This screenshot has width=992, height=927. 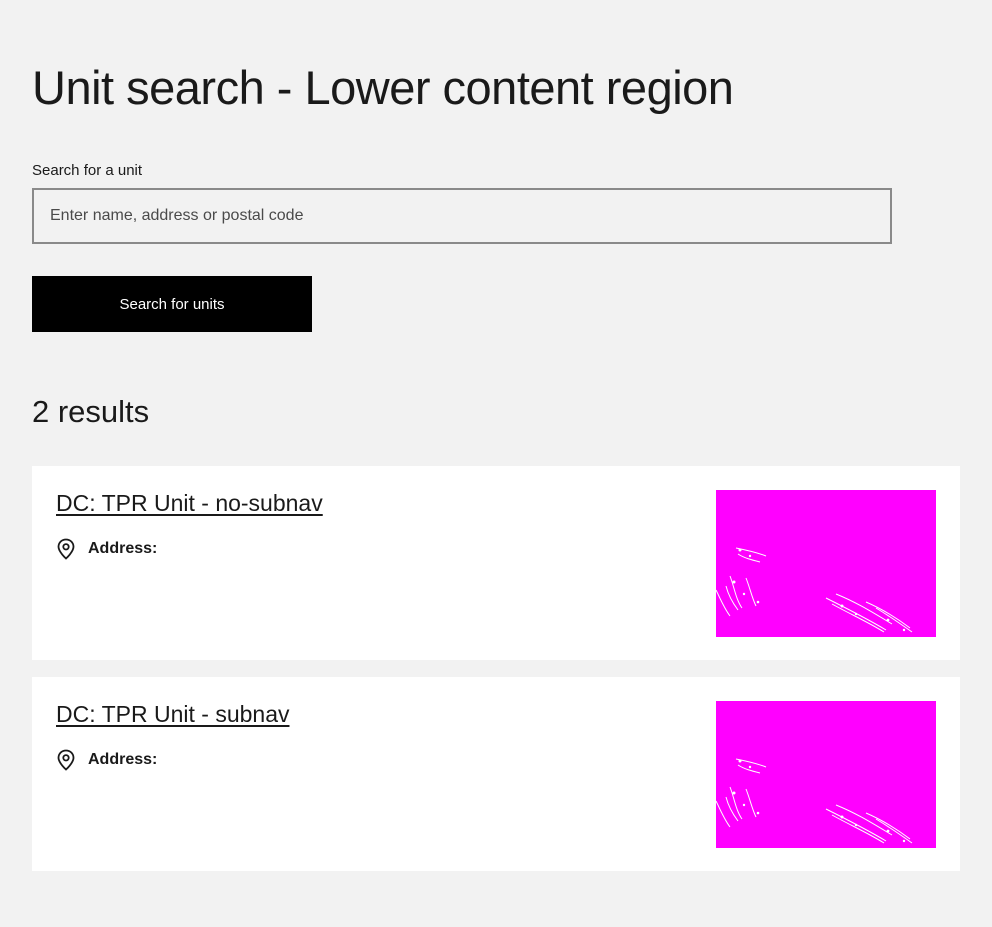 What do you see at coordinates (383, 87) in the screenshot?
I see `page-title: Unit search - Lower content region` at bounding box center [383, 87].